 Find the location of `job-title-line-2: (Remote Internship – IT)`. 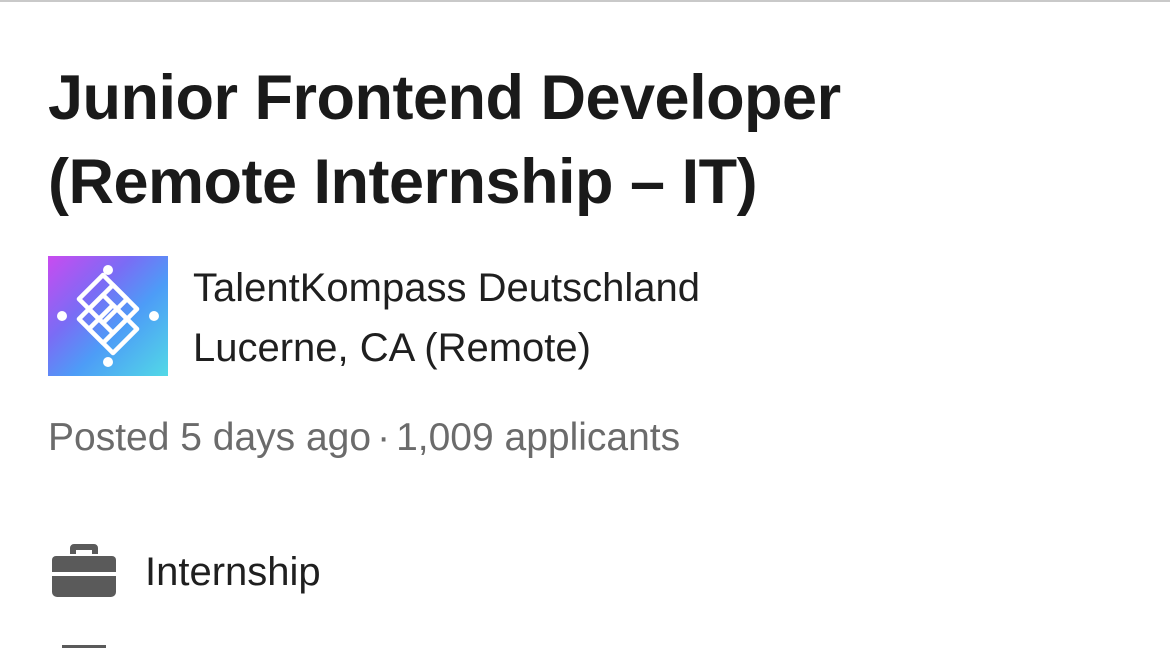

job-title-line-2: (Remote Internship – IT) is located at coordinates (403, 182).